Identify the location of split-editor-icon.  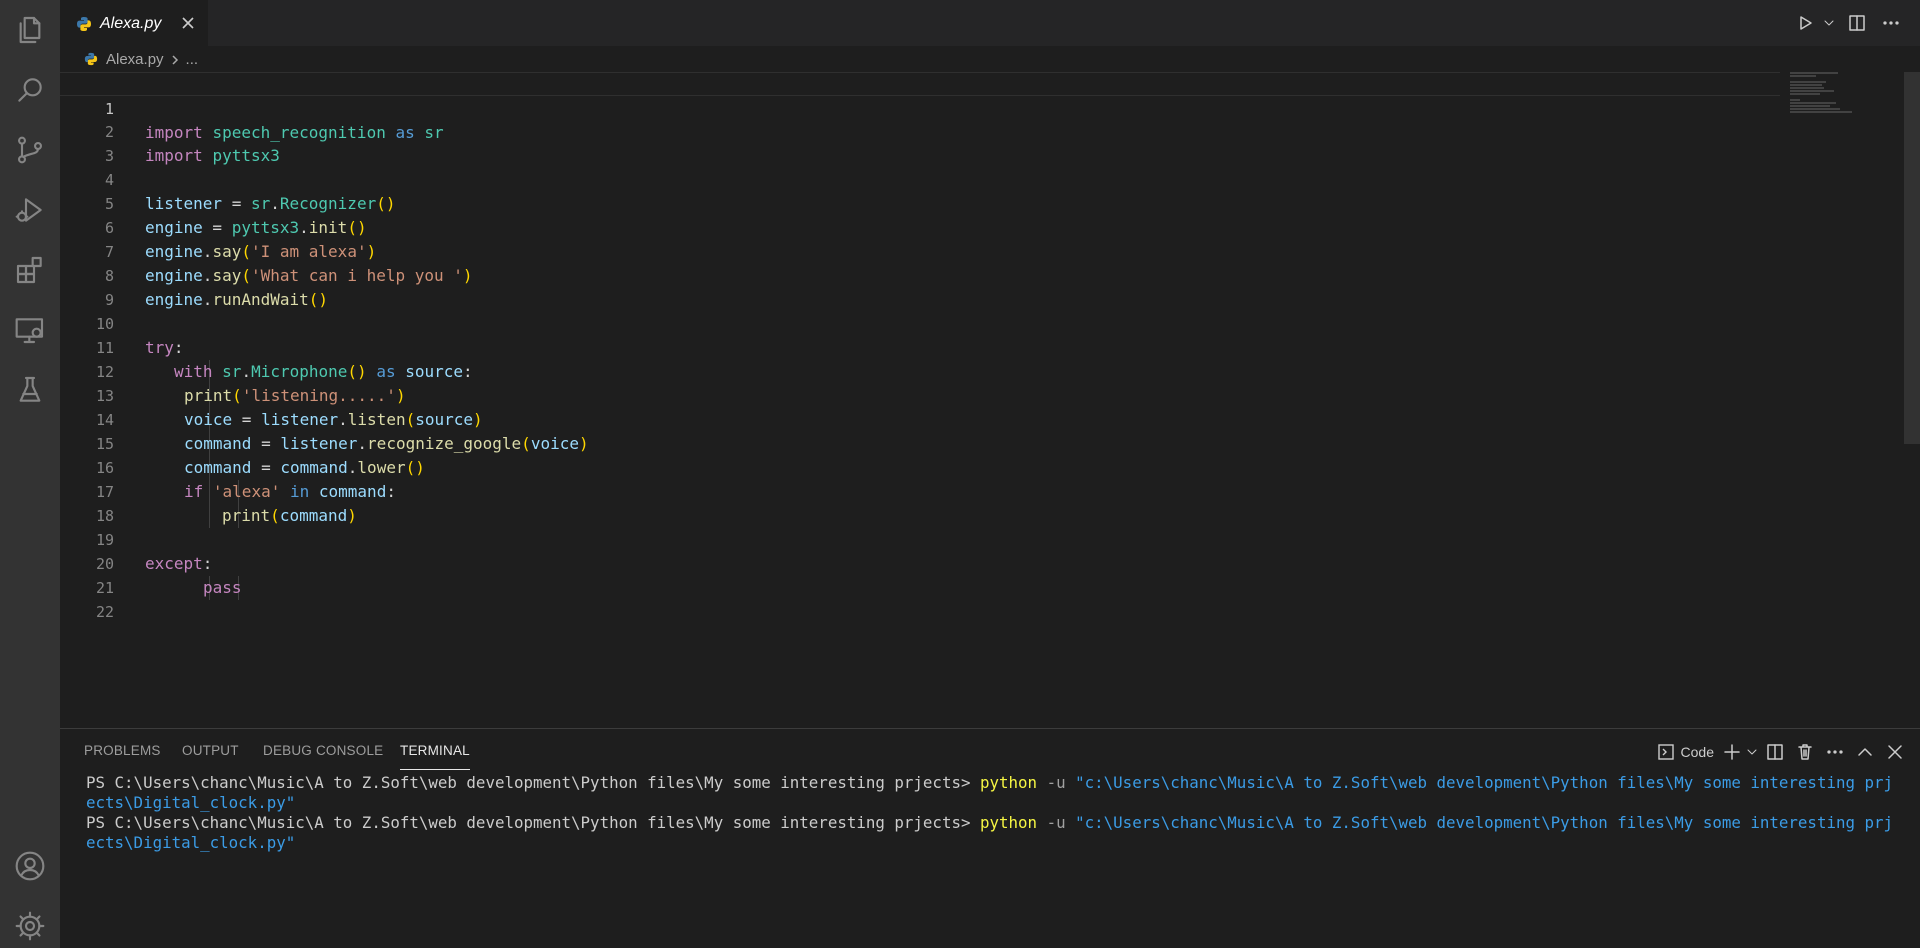
(1857, 23).